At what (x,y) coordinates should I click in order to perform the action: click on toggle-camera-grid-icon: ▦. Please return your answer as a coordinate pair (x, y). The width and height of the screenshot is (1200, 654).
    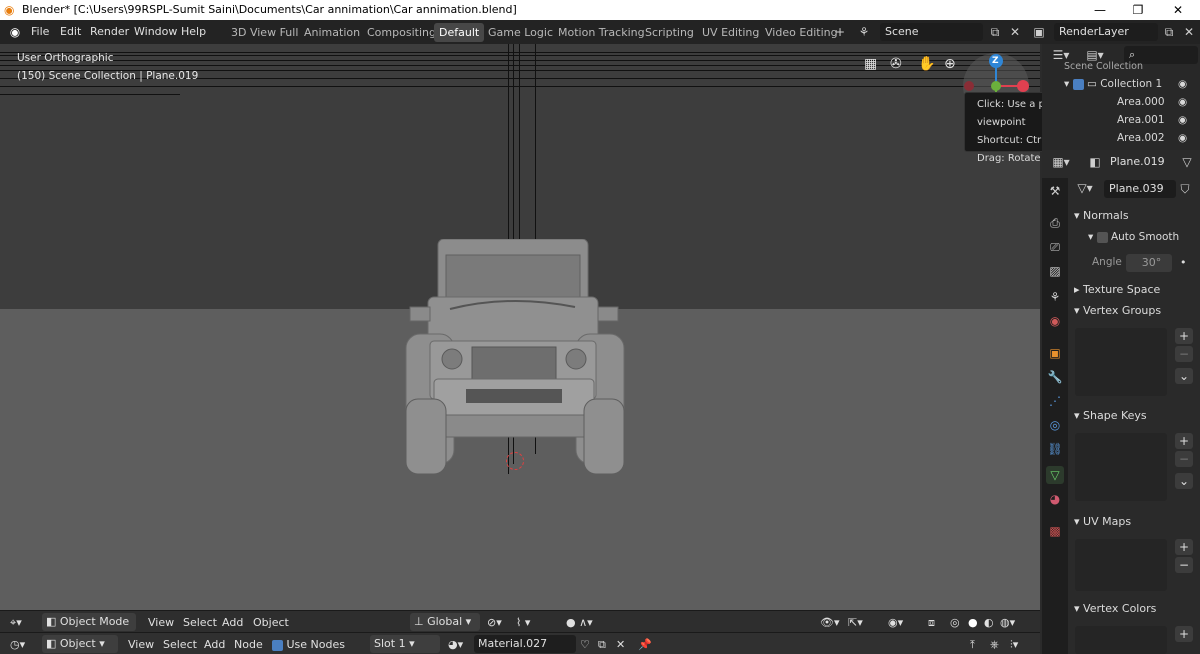
    Looking at the image, I should click on (870, 64).